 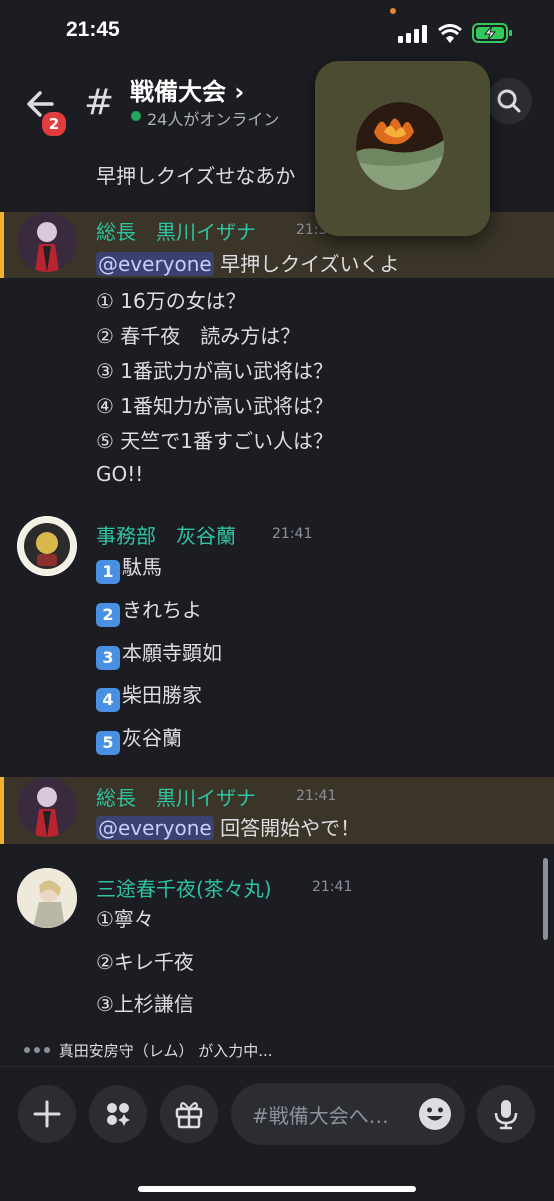 I want to click on message-line: 3 本願寺顕如, so click(x=159, y=653).